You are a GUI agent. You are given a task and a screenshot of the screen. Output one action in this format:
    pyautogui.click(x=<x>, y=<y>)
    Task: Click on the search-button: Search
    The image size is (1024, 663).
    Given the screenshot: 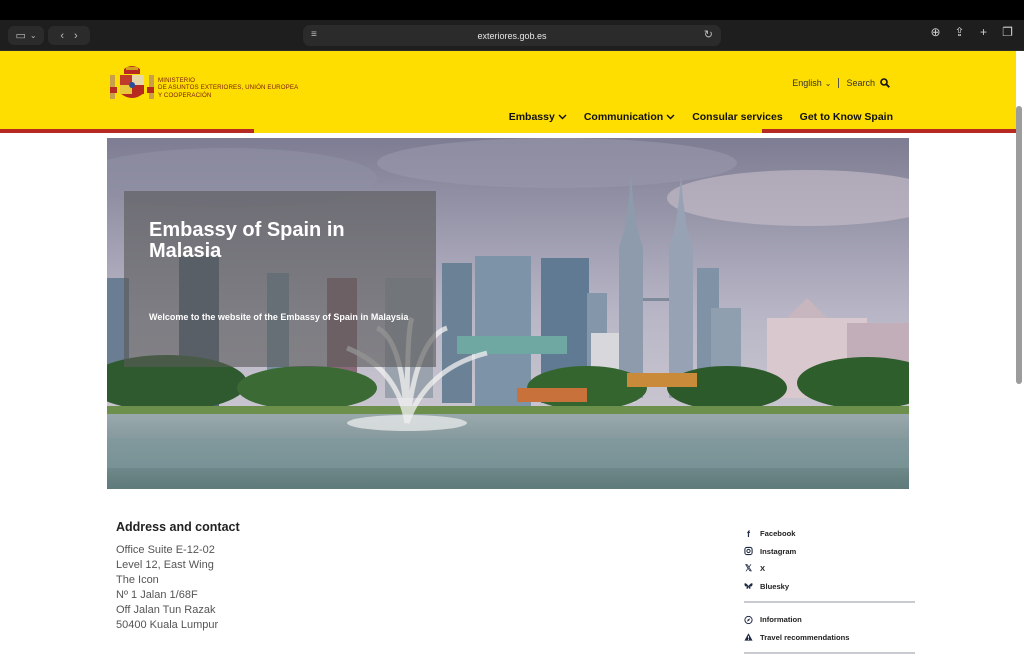 What is the action you would take?
    pyautogui.click(x=864, y=83)
    